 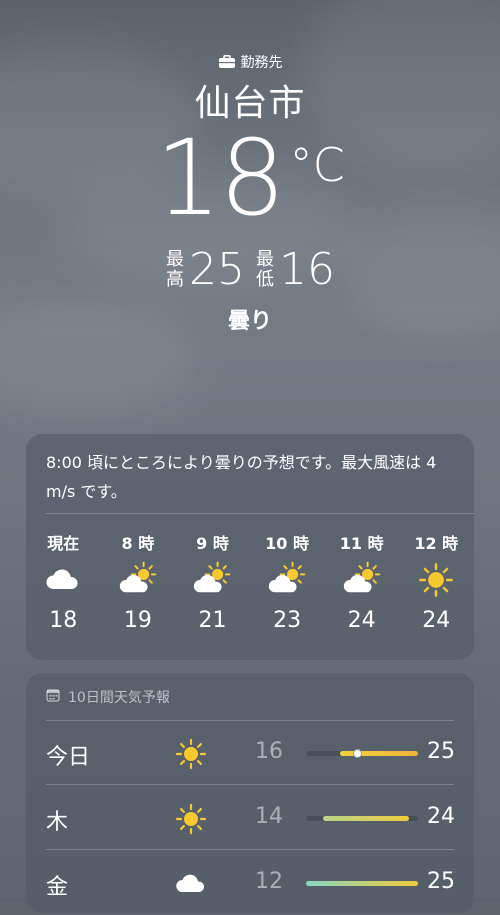 What do you see at coordinates (57, 822) in the screenshot?
I see `day-label: 木` at bounding box center [57, 822].